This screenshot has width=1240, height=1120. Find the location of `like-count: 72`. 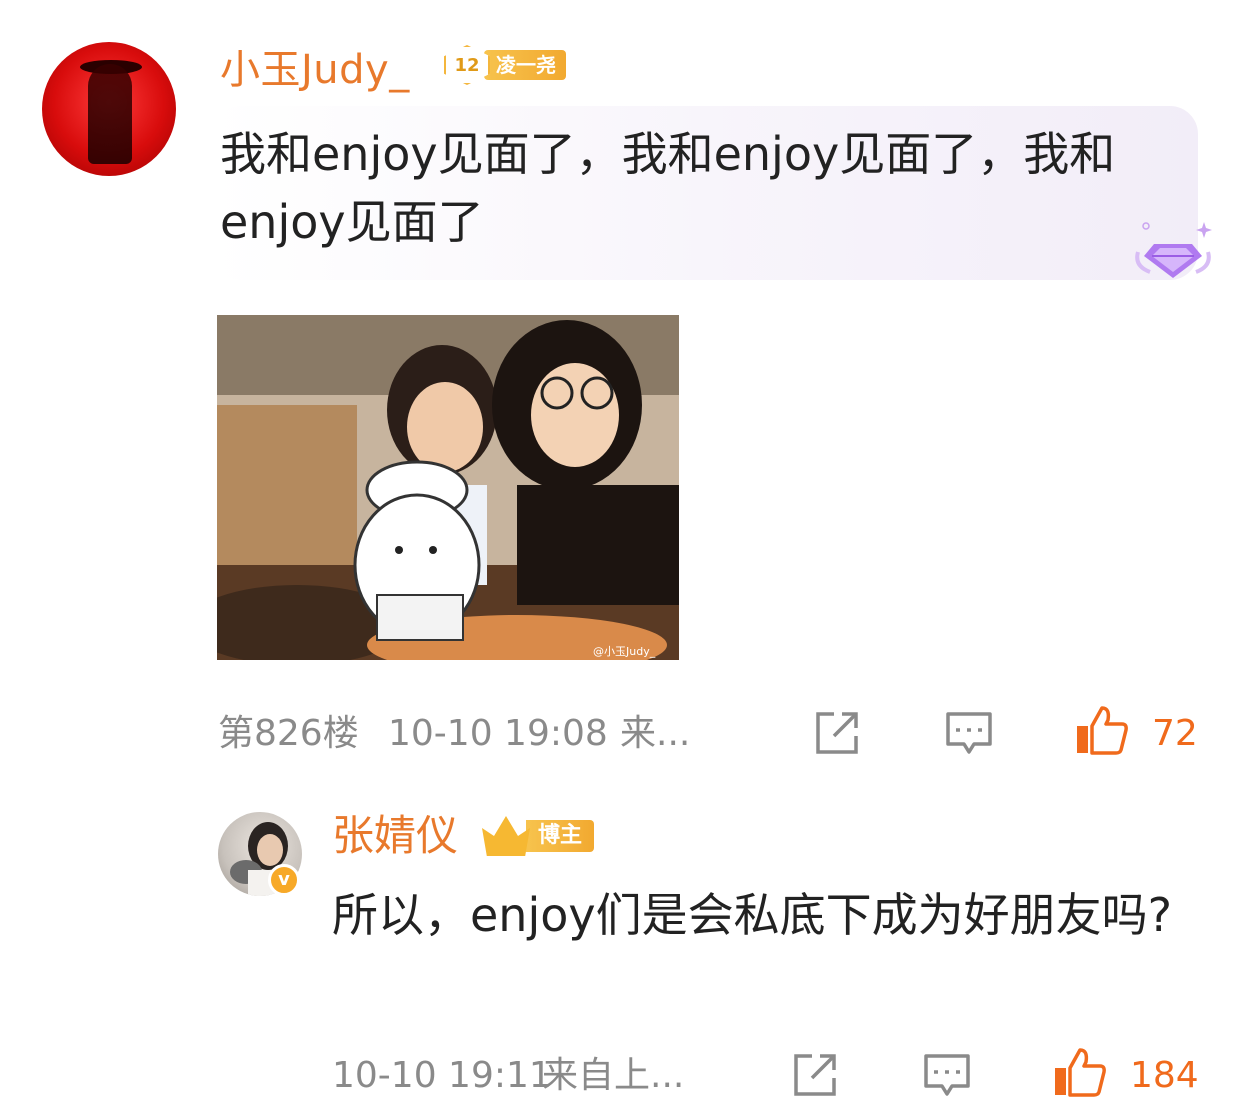

like-count: 72 is located at coordinates (1175, 733).